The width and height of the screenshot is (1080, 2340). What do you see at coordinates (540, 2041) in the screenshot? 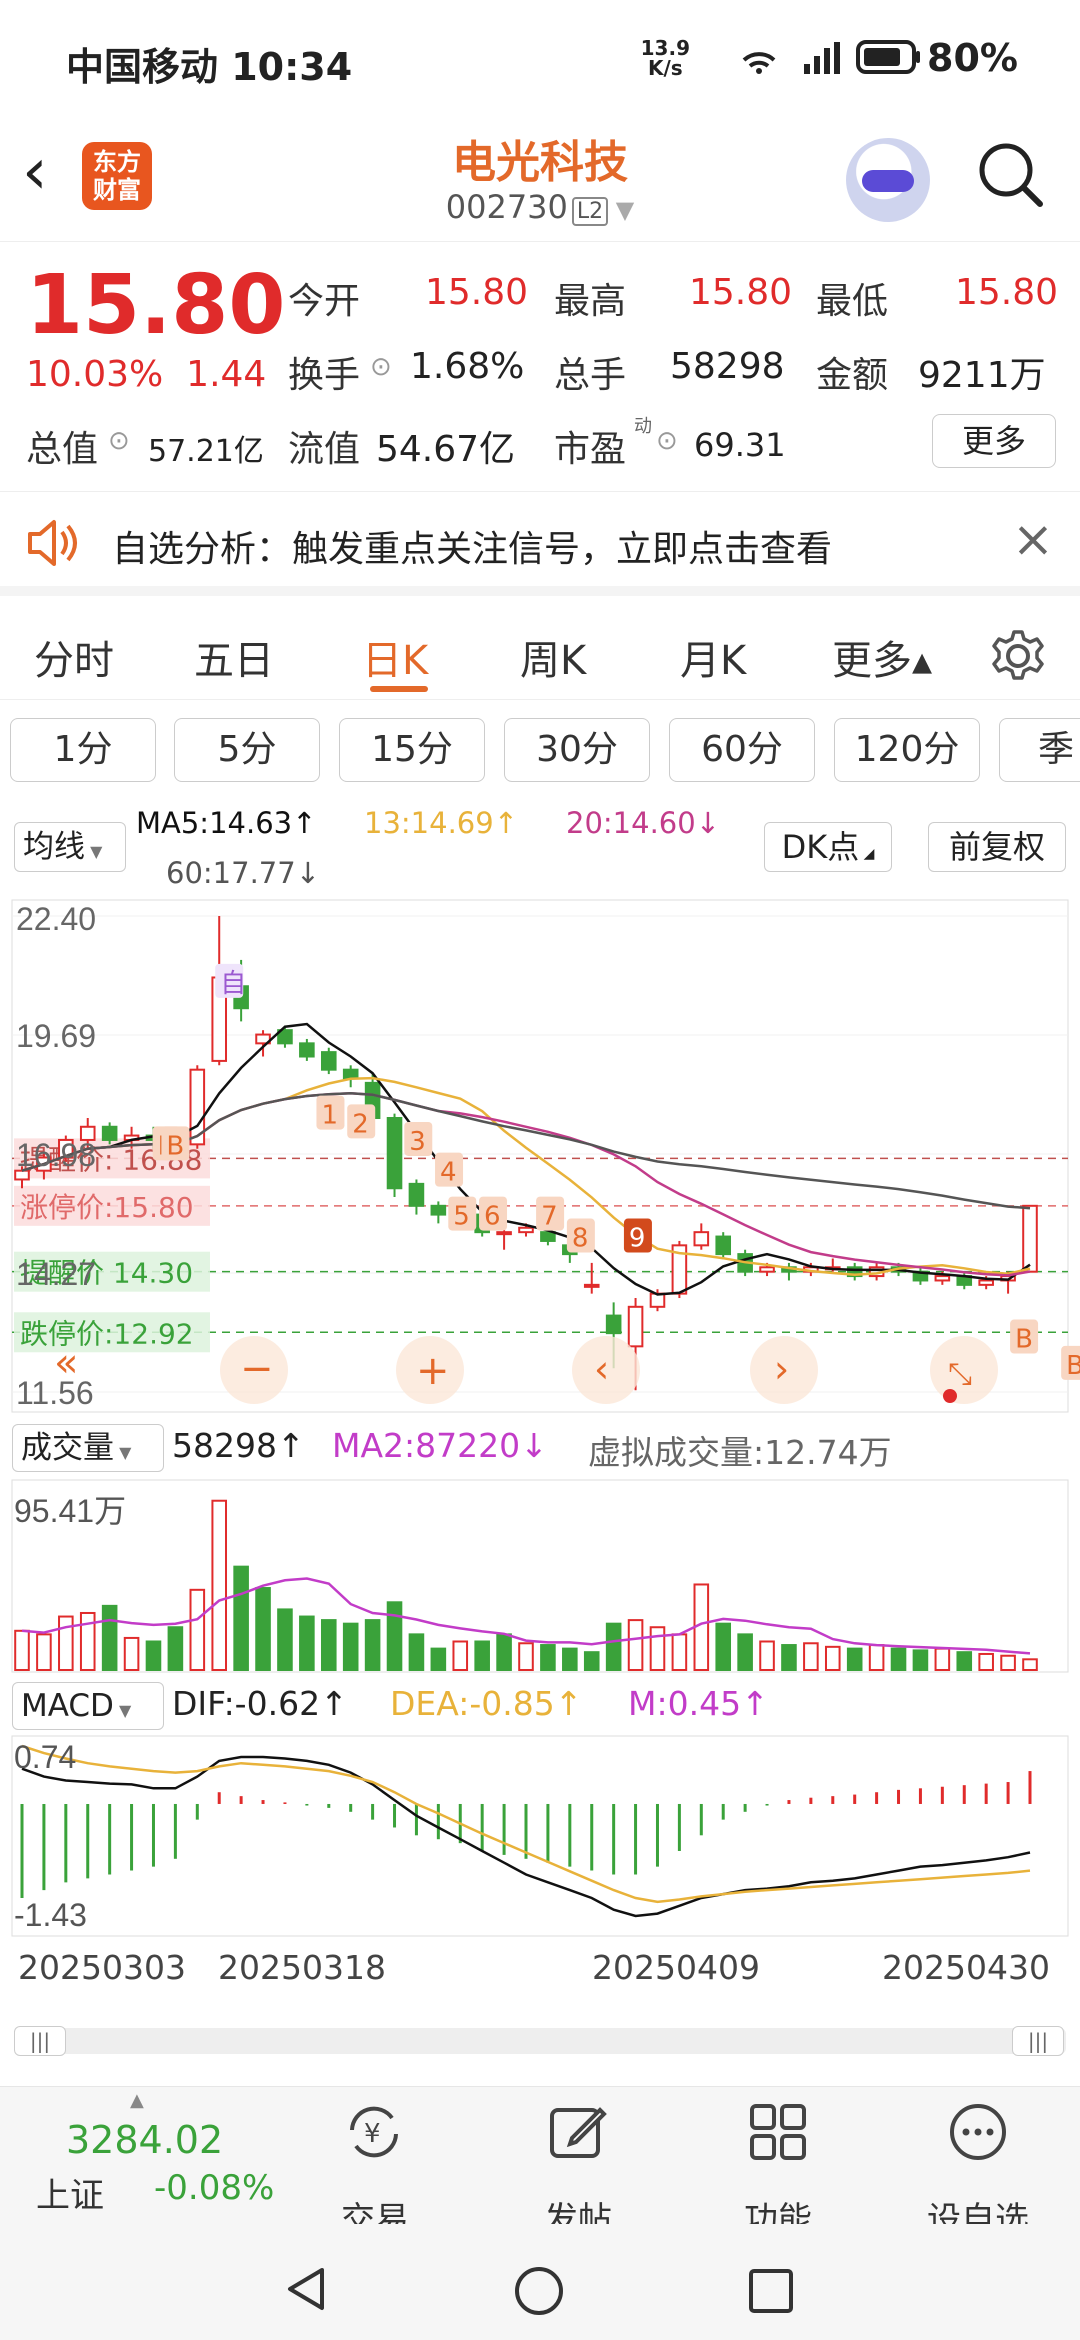
I see `chart-scrollbar` at bounding box center [540, 2041].